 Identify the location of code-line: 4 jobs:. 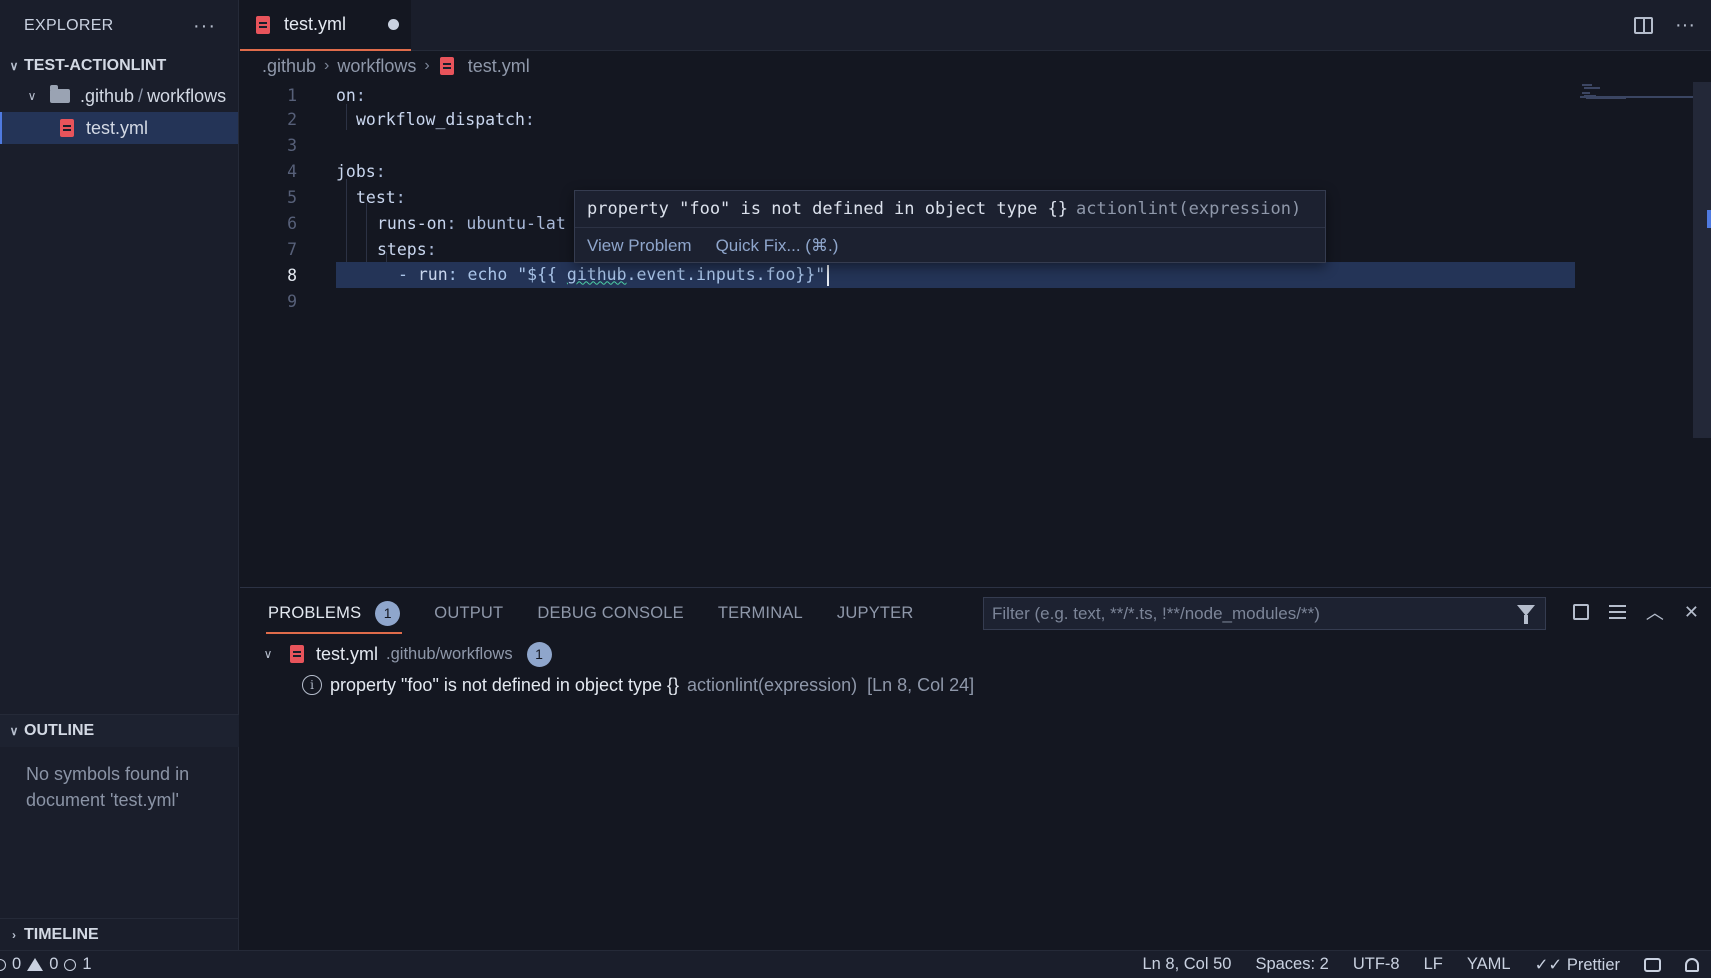
(907, 171).